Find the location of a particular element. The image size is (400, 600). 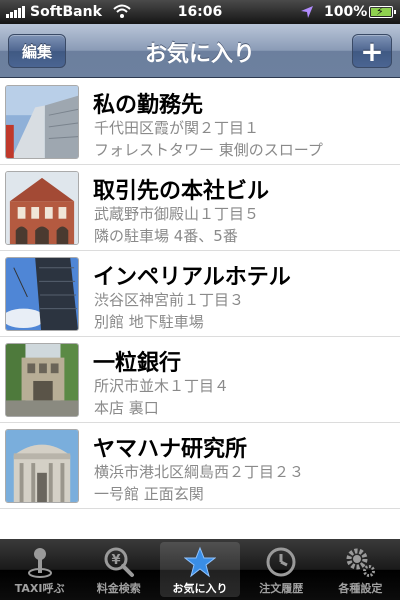

battery-percent: 100% is located at coordinates (346, 12).